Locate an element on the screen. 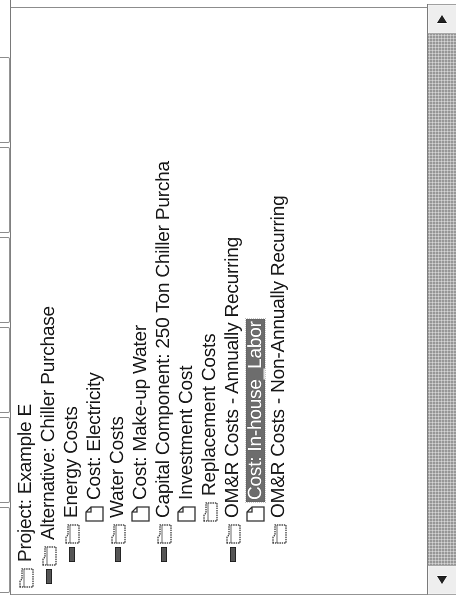  scroll-right-icon is located at coordinates (442, 19).